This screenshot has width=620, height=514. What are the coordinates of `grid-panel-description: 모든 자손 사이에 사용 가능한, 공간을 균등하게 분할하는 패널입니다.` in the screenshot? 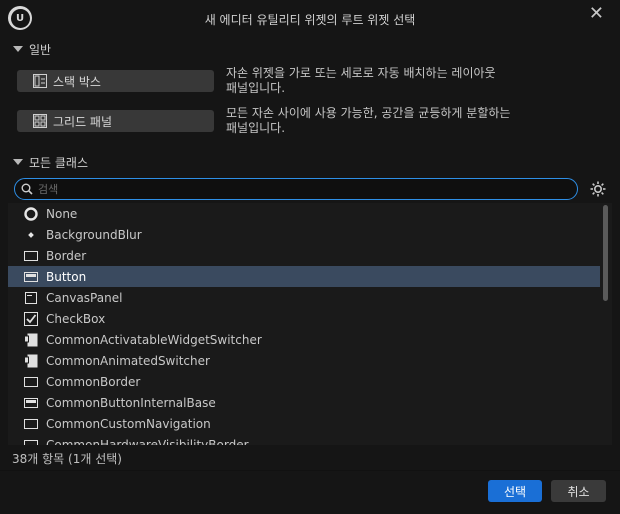 It's located at (391, 121).